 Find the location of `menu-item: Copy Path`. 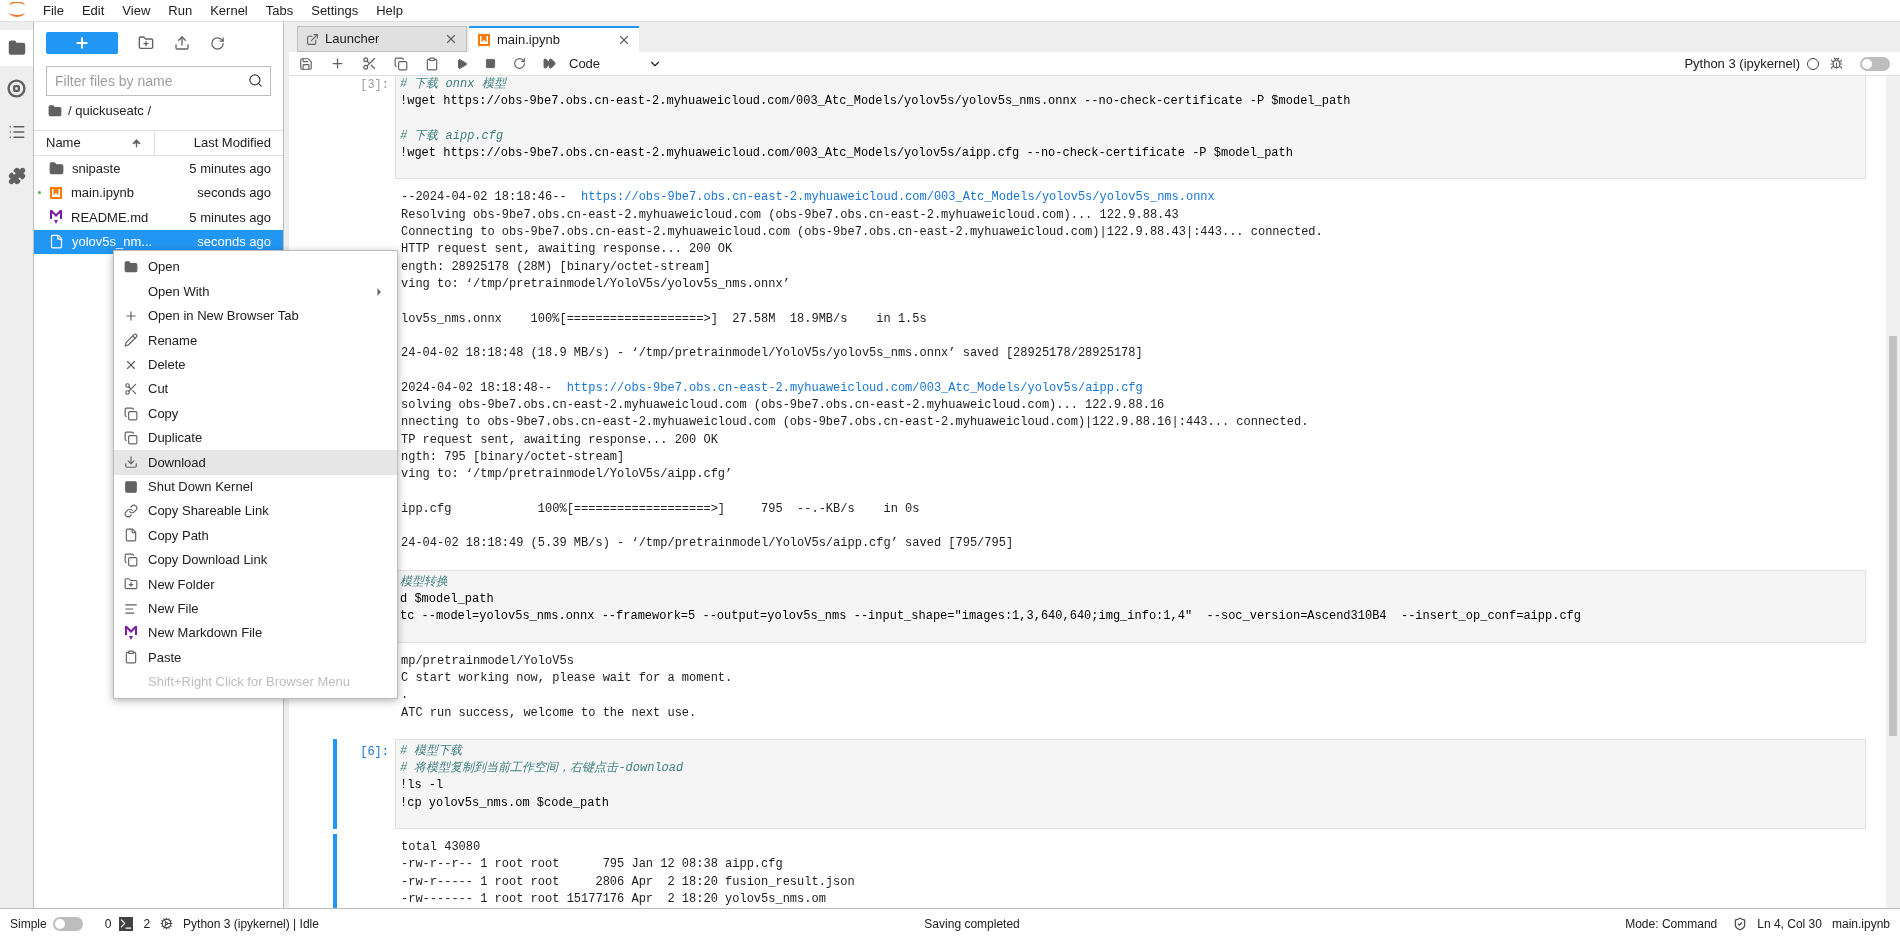

menu-item: Copy Path is located at coordinates (255, 535).